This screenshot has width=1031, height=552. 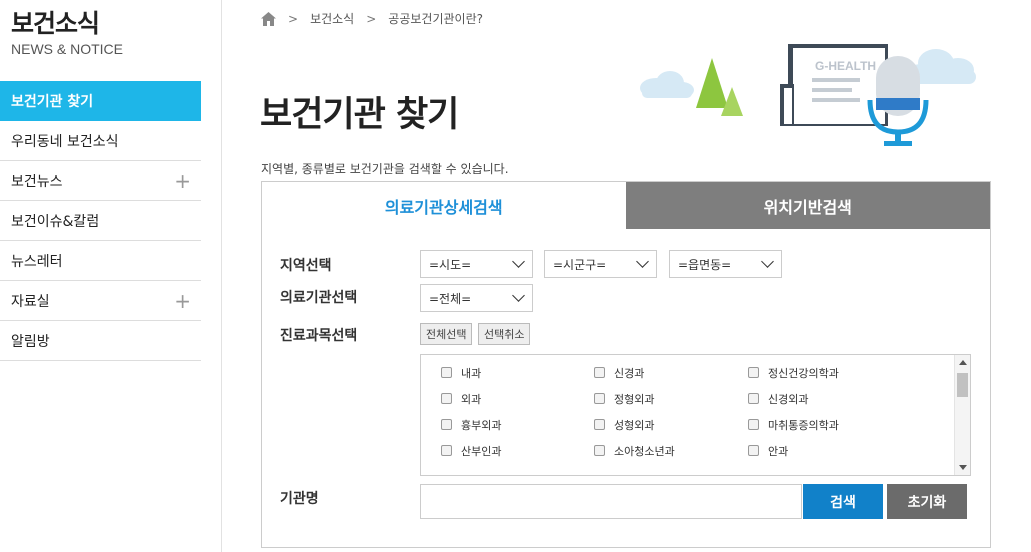 I want to click on department-option-label: 외과, so click(x=471, y=399).